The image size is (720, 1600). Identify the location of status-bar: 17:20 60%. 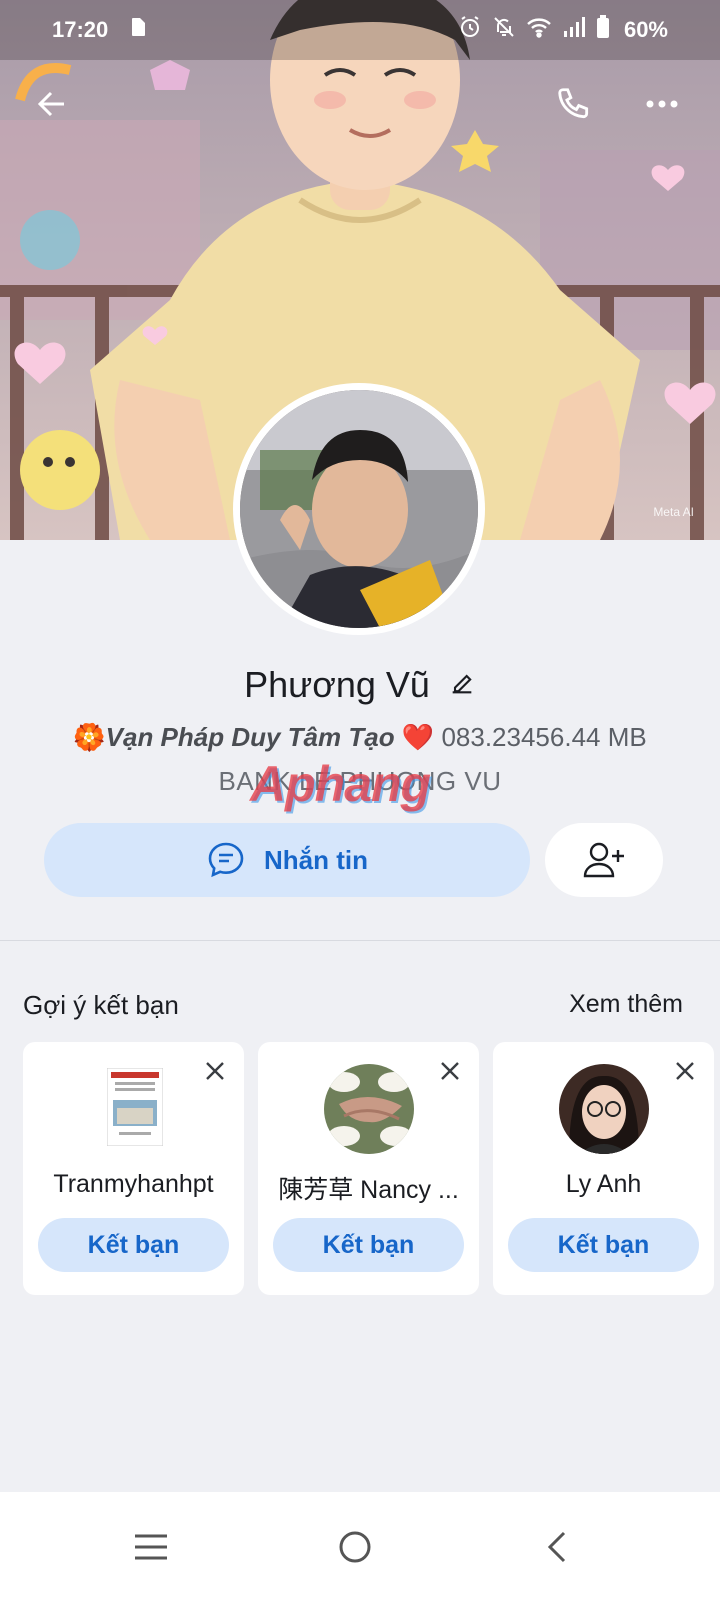
(360, 30).